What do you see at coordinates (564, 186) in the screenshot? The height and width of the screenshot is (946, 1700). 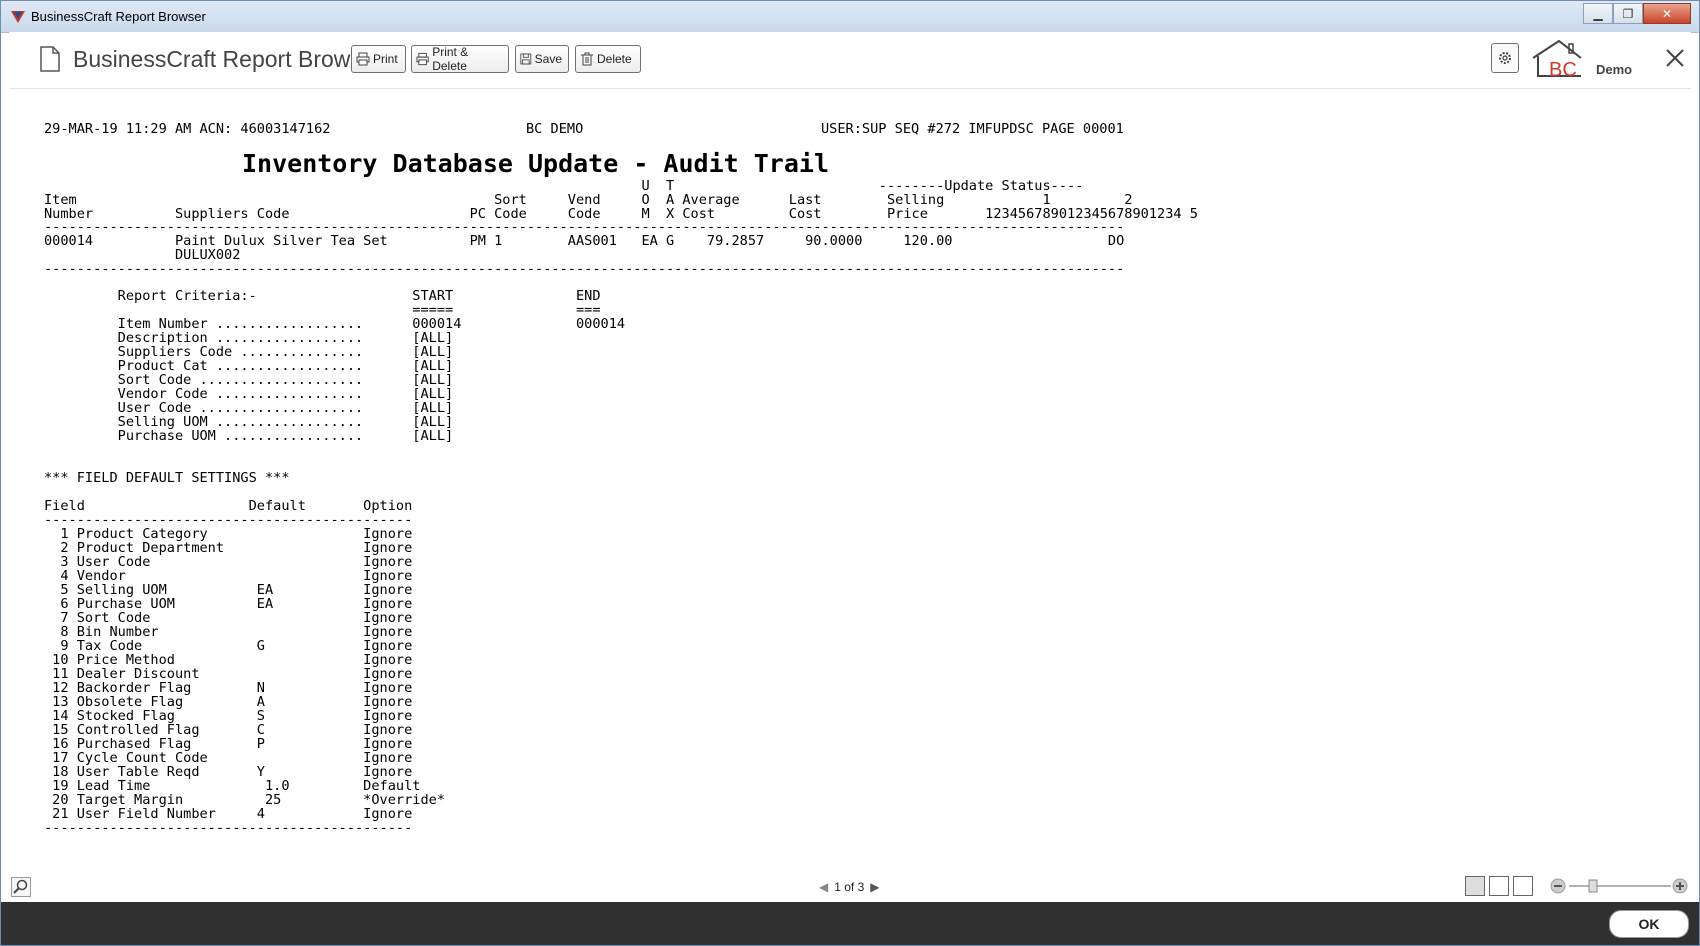 I see `column-header-line: U T --------Update Status----` at bounding box center [564, 186].